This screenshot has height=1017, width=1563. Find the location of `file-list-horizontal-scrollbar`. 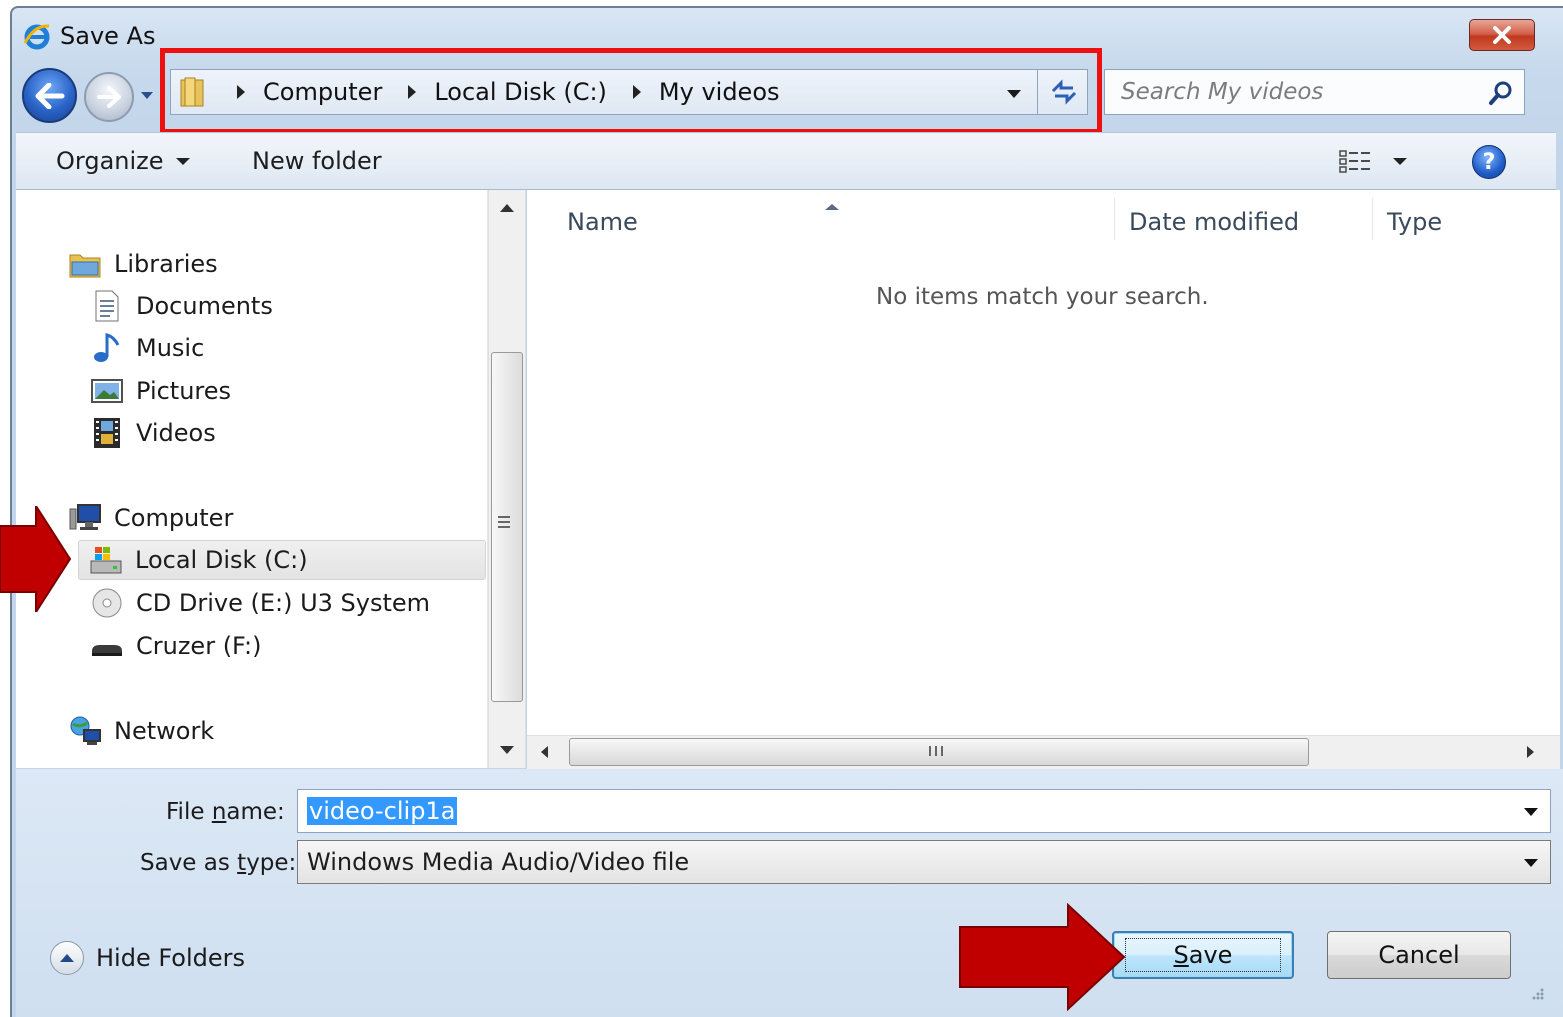

file-list-horizontal-scrollbar is located at coordinates (1043, 752).